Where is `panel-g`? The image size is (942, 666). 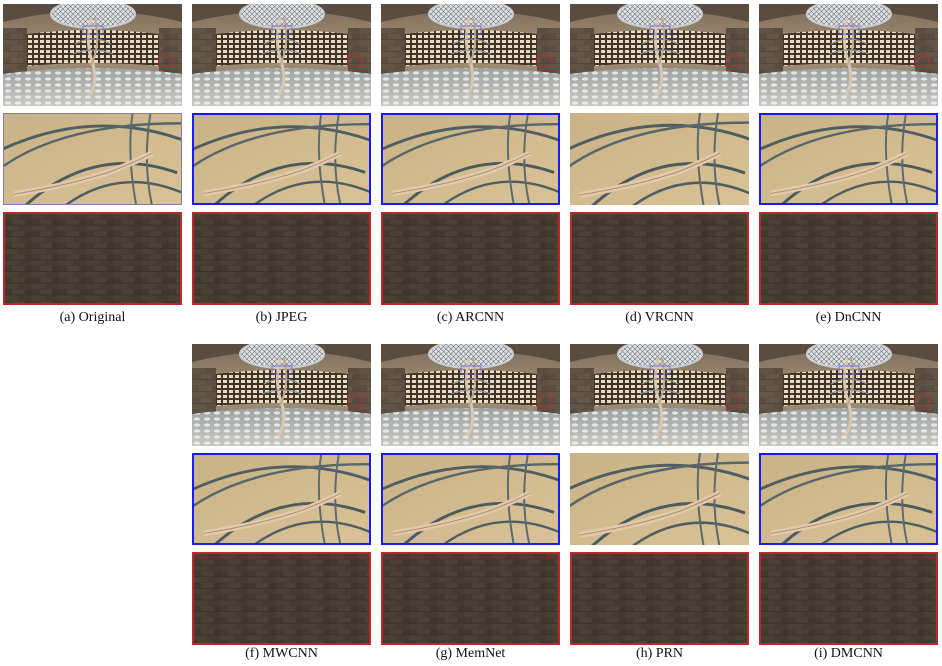
panel-g is located at coordinates (470, 494).